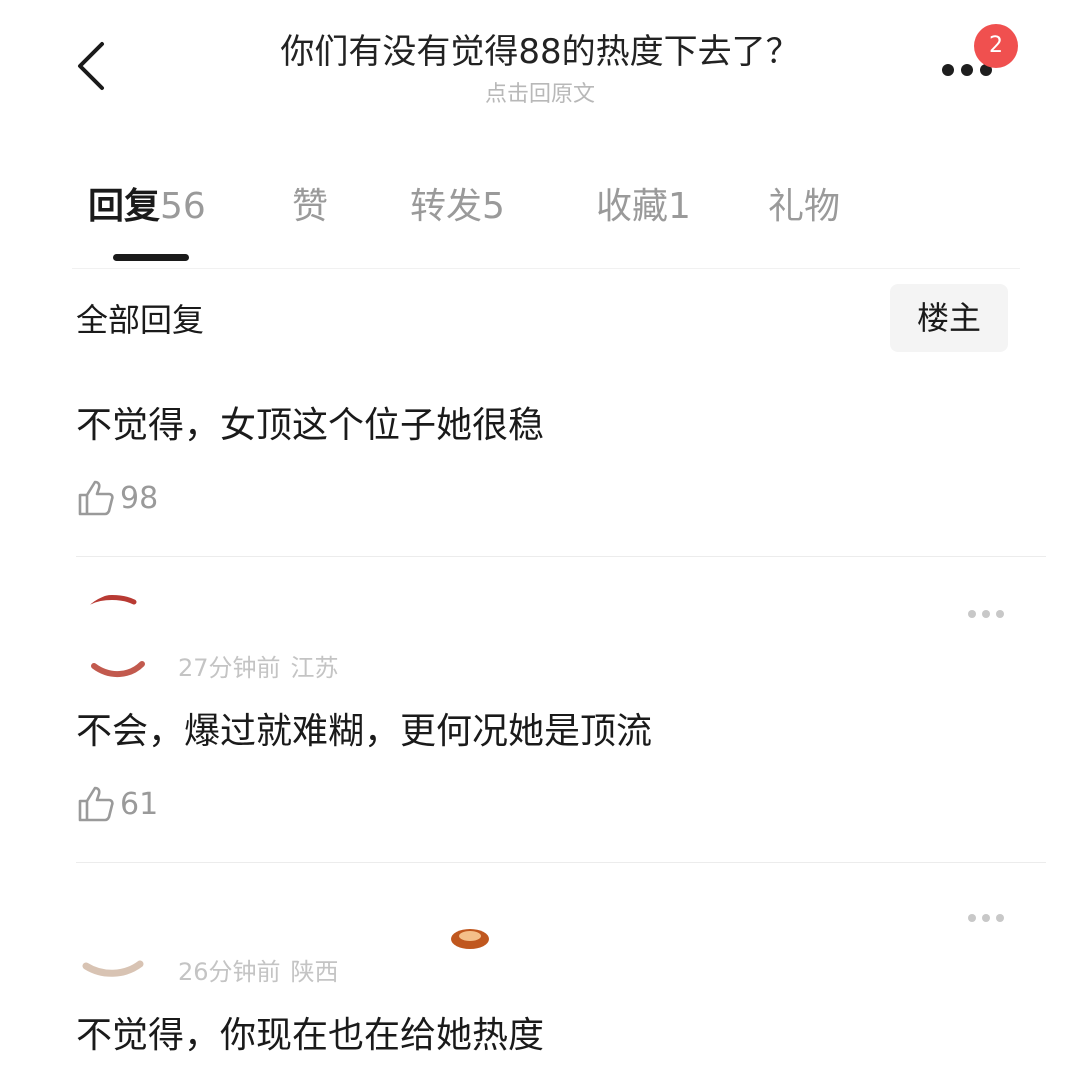 The width and height of the screenshot is (1080, 1091). I want to click on comment-location: 江苏, so click(314, 668).